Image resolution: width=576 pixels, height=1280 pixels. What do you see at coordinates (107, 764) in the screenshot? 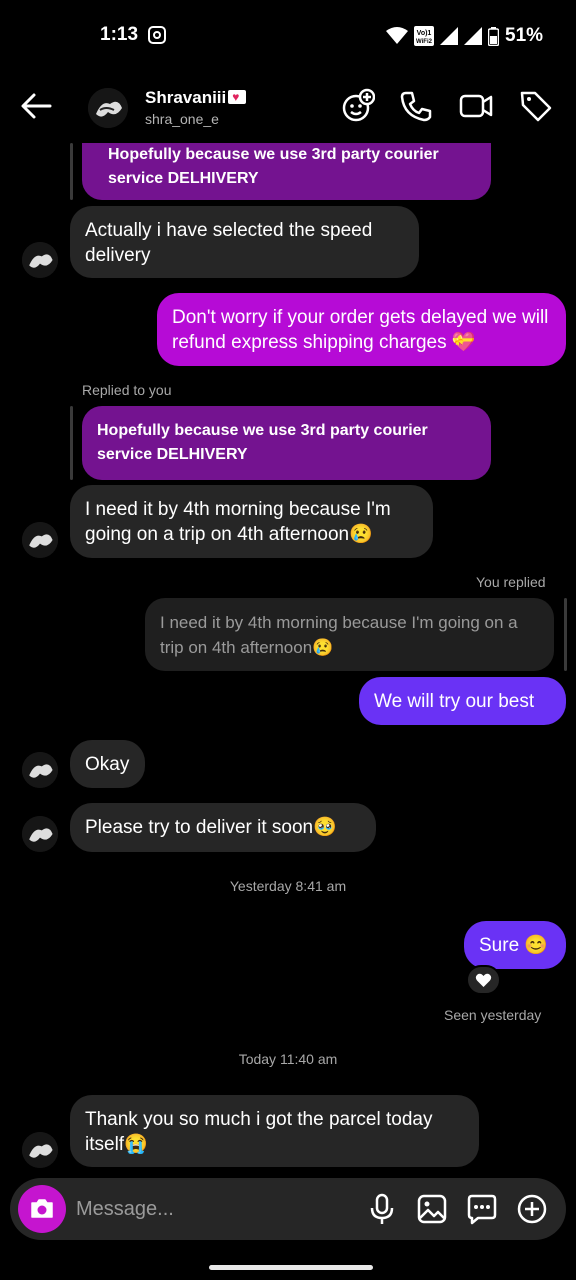
I see `received-message: Okay` at bounding box center [107, 764].